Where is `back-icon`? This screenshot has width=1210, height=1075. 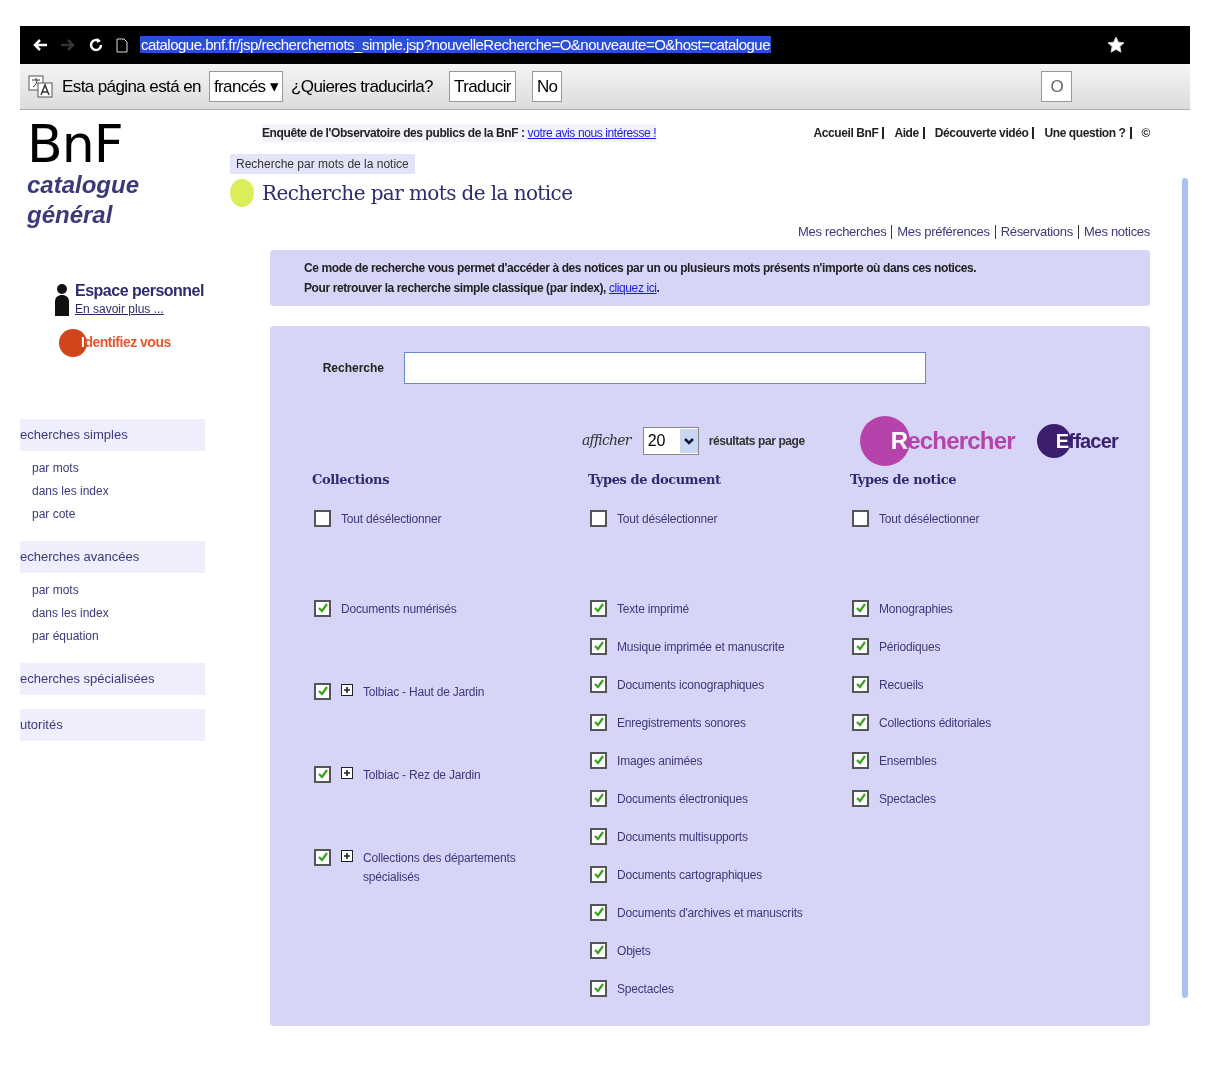 back-icon is located at coordinates (40, 45).